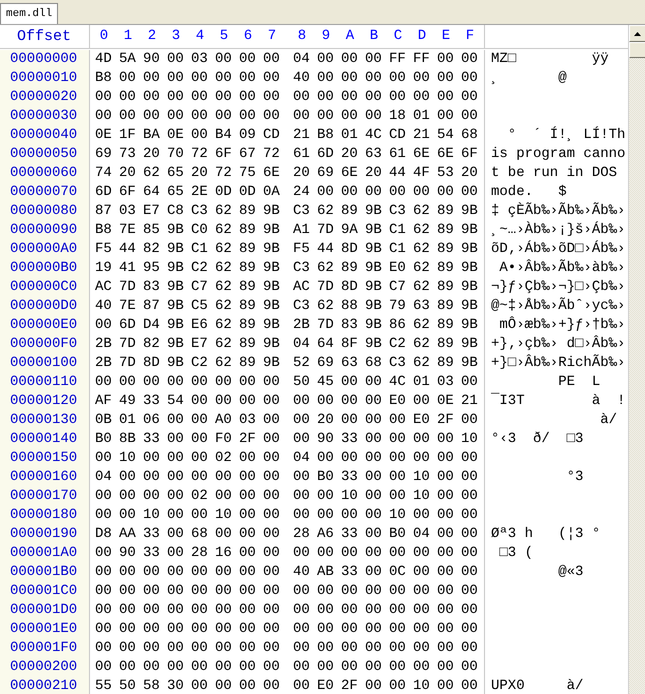  Describe the element at coordinates (44, 78) in the screenshot. I see `offset-label: 00000010` at that location.